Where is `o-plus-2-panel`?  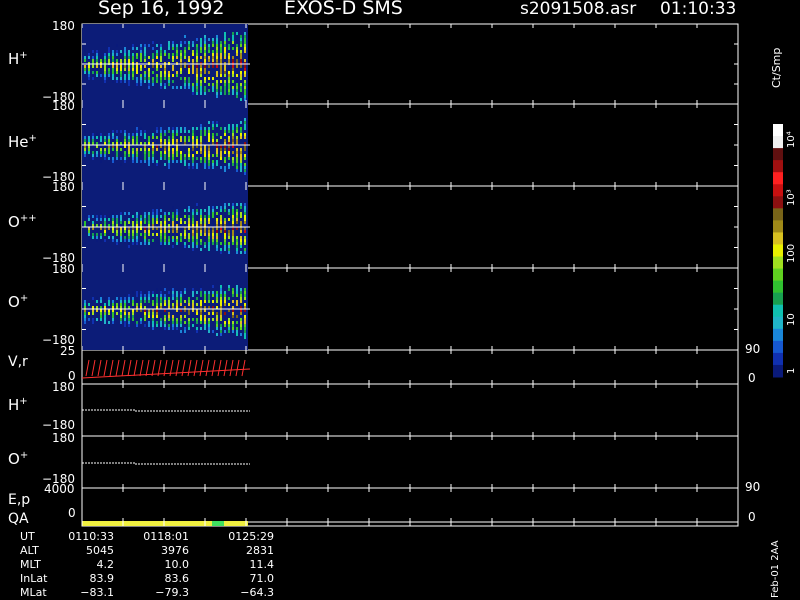
o-plus-2-panel is located at coordinates (410, 462).